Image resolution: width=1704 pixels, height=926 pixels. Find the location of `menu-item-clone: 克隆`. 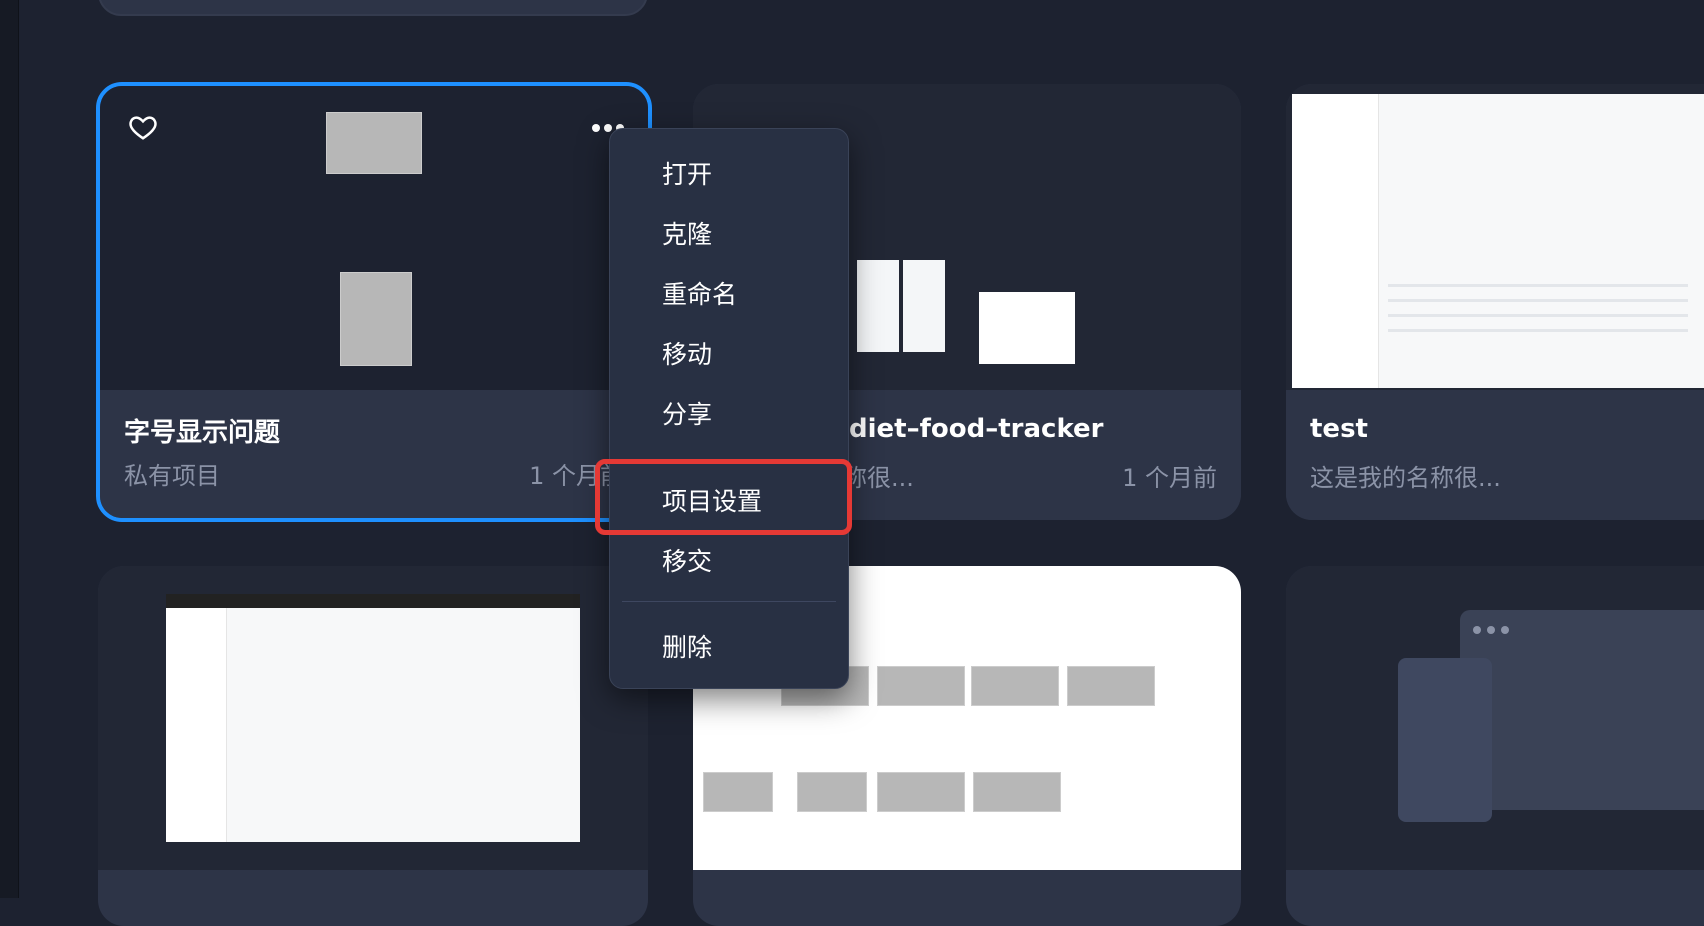

menu-item-clone: 克隆 is located at coordinates (687, 233).